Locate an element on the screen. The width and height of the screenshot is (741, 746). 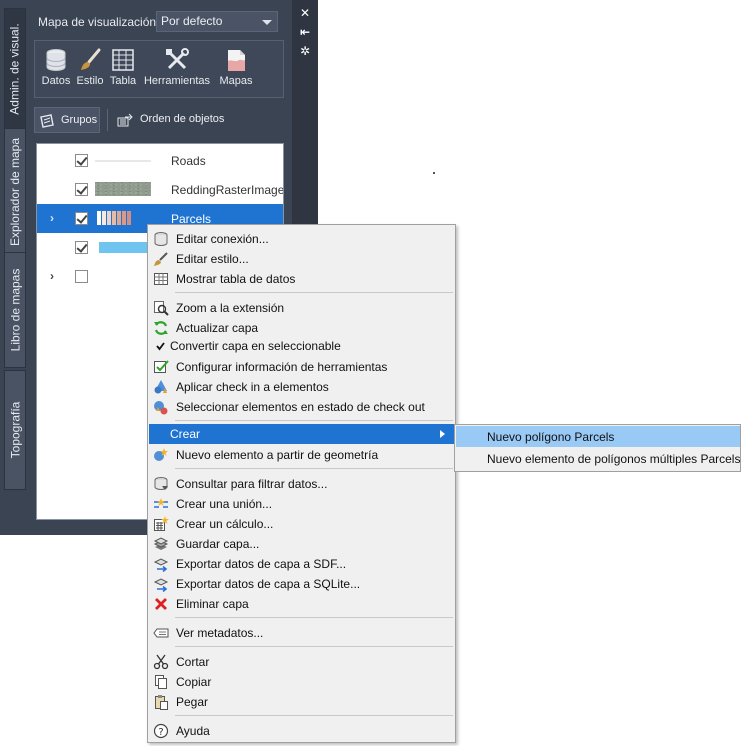
calculator-icon is located at coordinates (161, 523).